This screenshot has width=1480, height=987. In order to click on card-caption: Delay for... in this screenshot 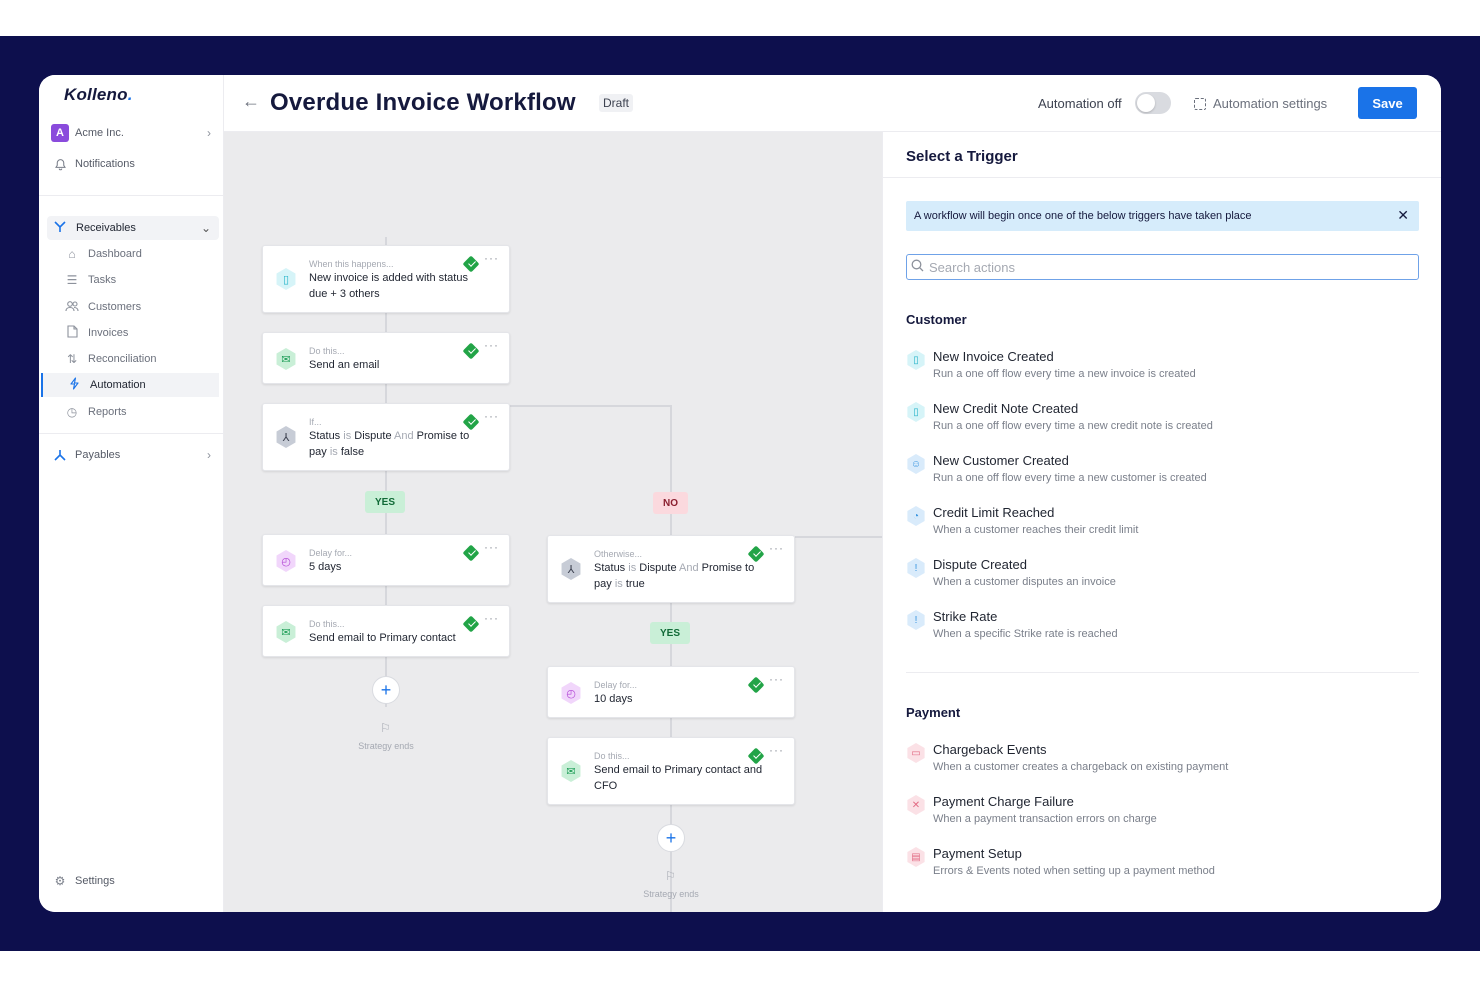, I will do `click(331, 553)`.